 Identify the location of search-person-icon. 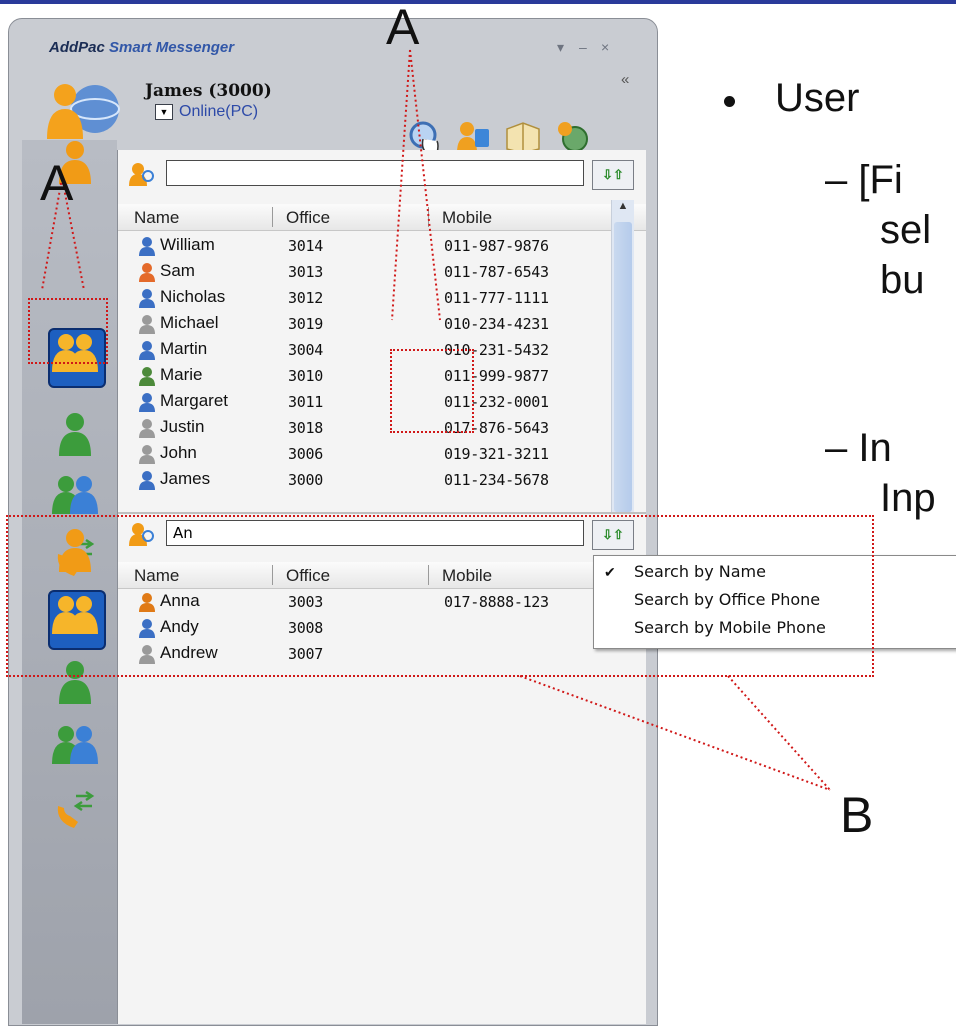
(141, 174).